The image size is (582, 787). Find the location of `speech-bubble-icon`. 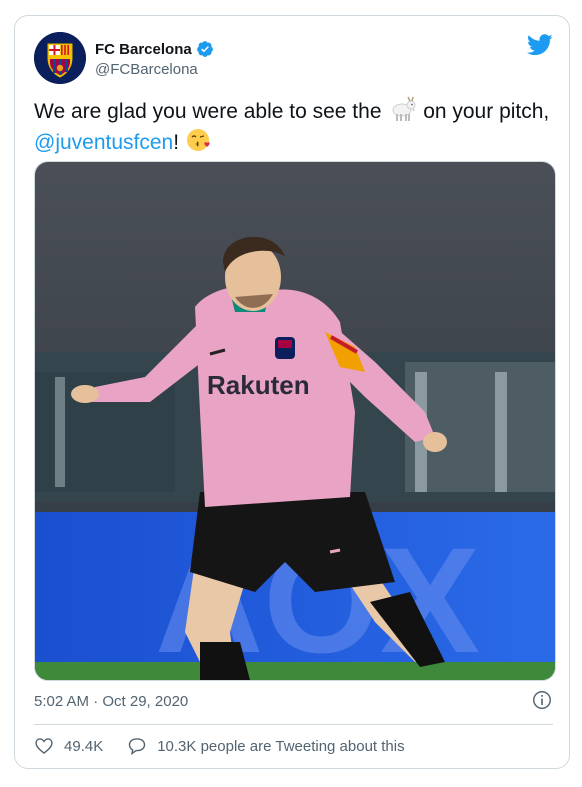

speech-bubble-icon is located at coordinates (137, 747).